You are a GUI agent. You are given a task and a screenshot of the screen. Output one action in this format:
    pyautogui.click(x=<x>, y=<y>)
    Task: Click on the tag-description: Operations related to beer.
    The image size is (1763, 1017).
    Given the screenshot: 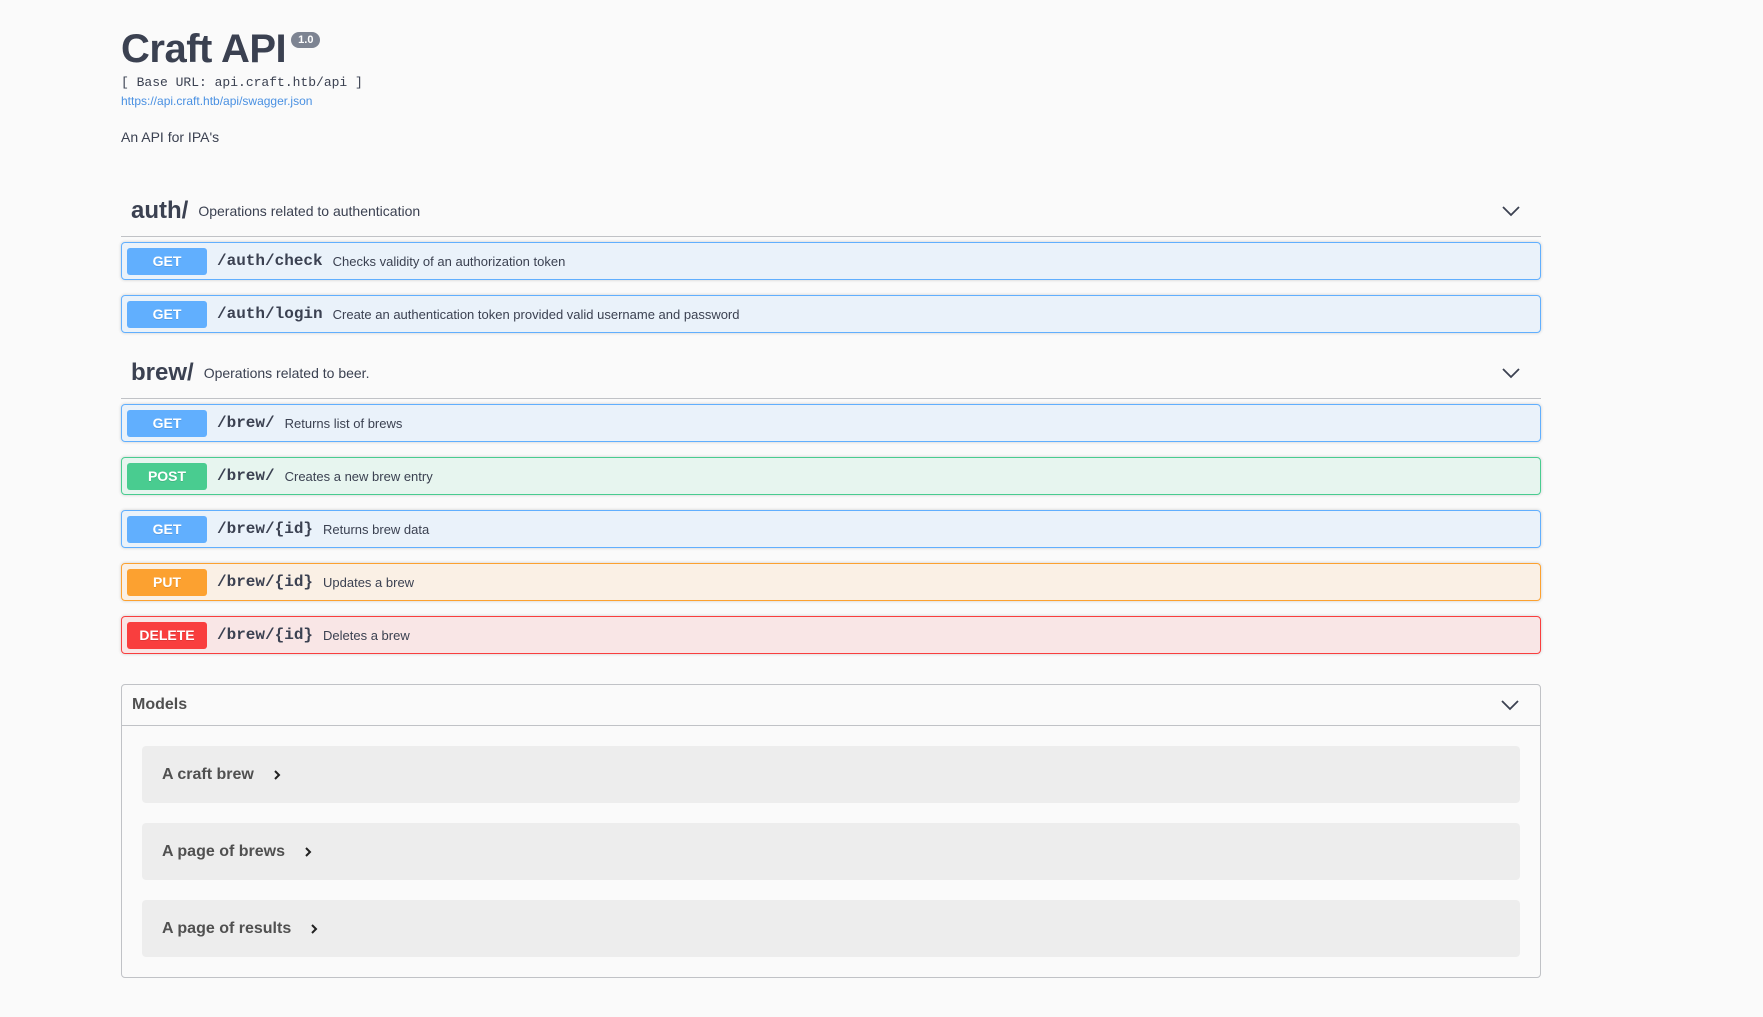 What is the action you would take?
    pyautogui.click(x=286, y=373)
    